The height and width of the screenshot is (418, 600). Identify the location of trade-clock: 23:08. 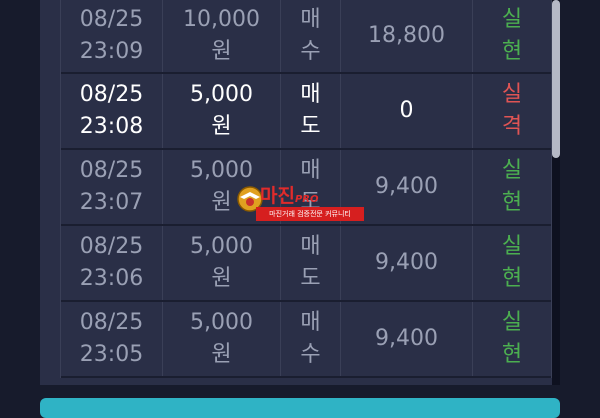
(111, 126).